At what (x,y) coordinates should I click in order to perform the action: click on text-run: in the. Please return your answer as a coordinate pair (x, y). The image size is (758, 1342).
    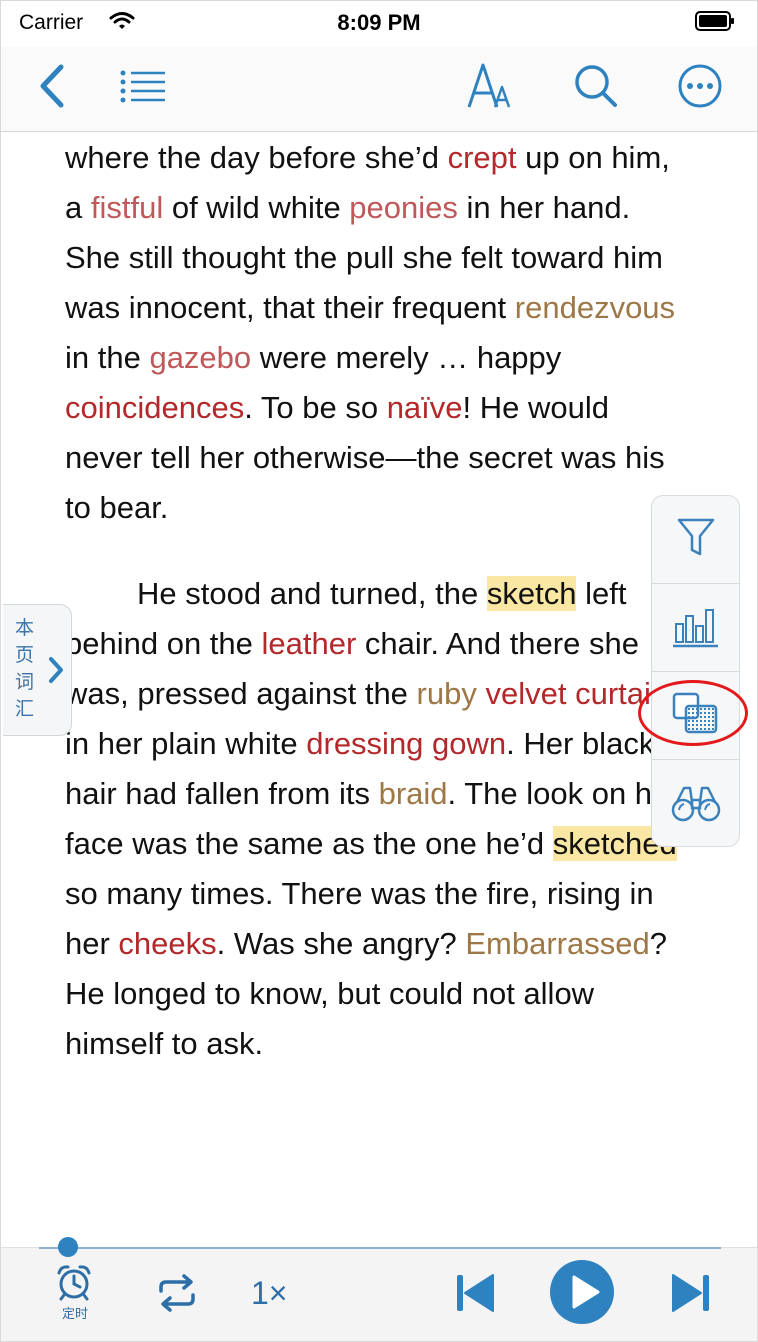
    Looking at the image, I should click on (107, 357).